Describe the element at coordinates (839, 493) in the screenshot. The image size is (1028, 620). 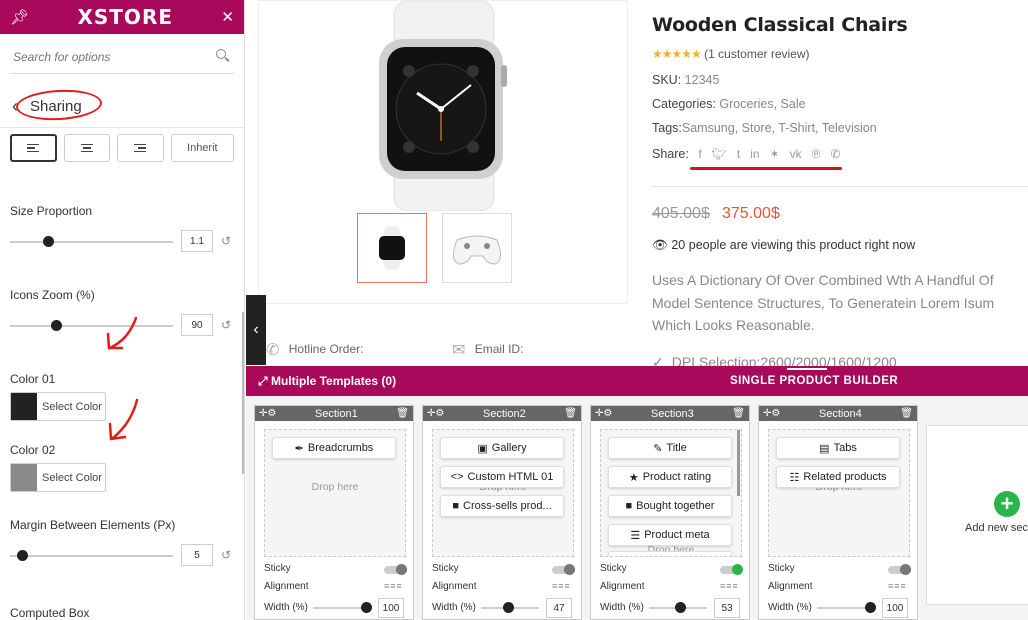
I see `section-drop-zone: Drop here ▤Tabs ☷Related products` at that location.